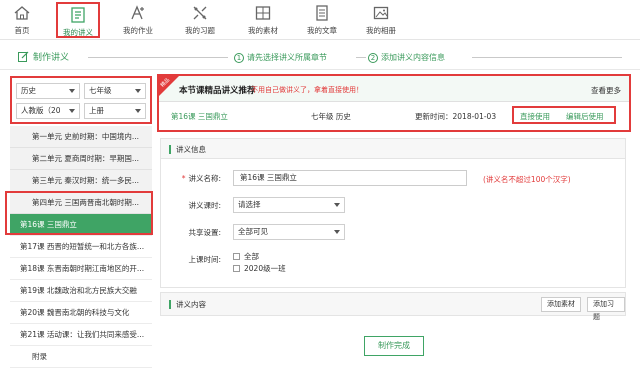 The image size is (640, 374). Describe the element at coordinates (217, 91) in the screenshot. I see `recommendation-title: 本节课精品讲义推荐` at that location.